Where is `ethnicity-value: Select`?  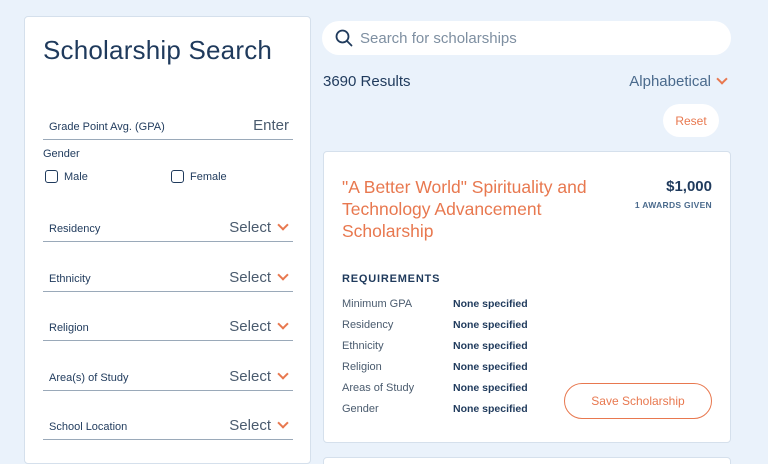
ethnicity-value: Select is located at coordinates (250, 277).